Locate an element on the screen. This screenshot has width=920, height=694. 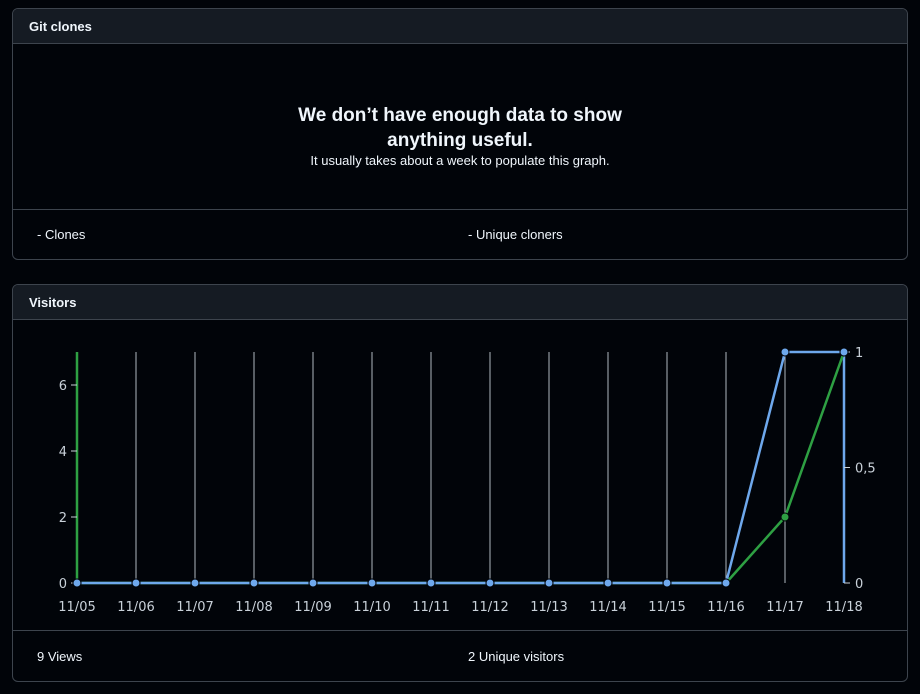
git-clones-header: Git clones is located at coordinates (460, 26).